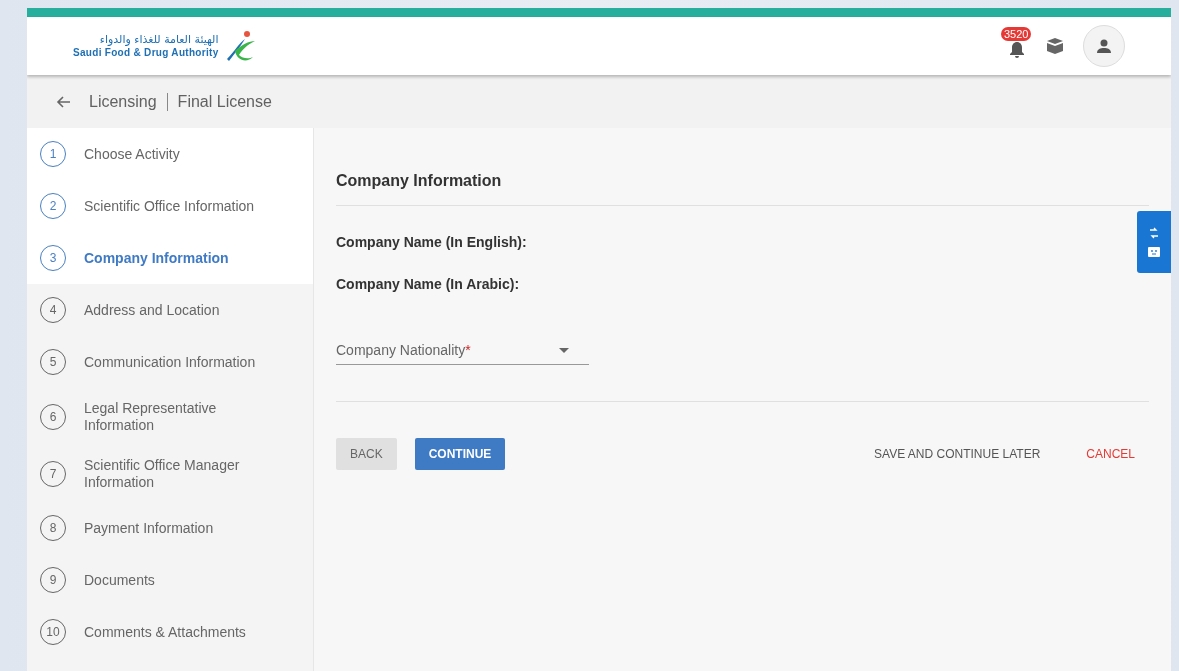  What do you see at coordinates (366, 454) in the screenshot?
I see `back-button: BACK` at bounding box center [366, 454].